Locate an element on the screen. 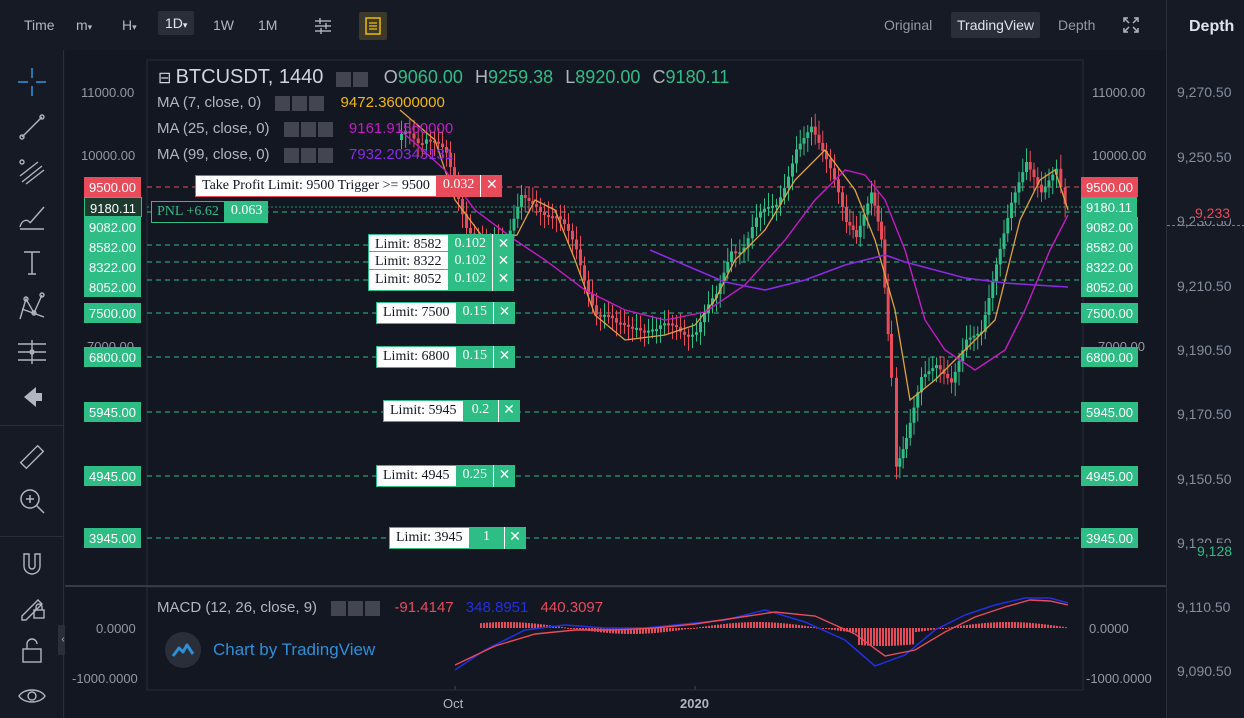  day-interval-button: 1D▾ is located at coordinates (176, 23).